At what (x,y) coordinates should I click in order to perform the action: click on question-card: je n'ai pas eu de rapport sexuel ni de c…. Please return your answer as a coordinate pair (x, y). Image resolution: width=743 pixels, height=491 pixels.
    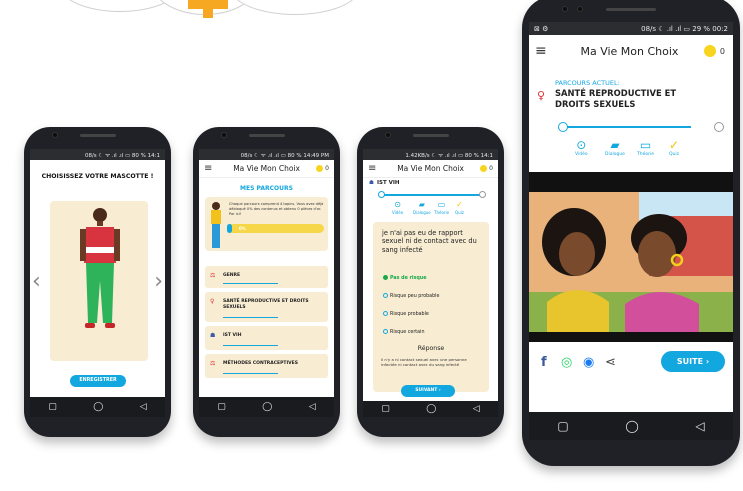
    Looking at the image, I should click on (431, 307).